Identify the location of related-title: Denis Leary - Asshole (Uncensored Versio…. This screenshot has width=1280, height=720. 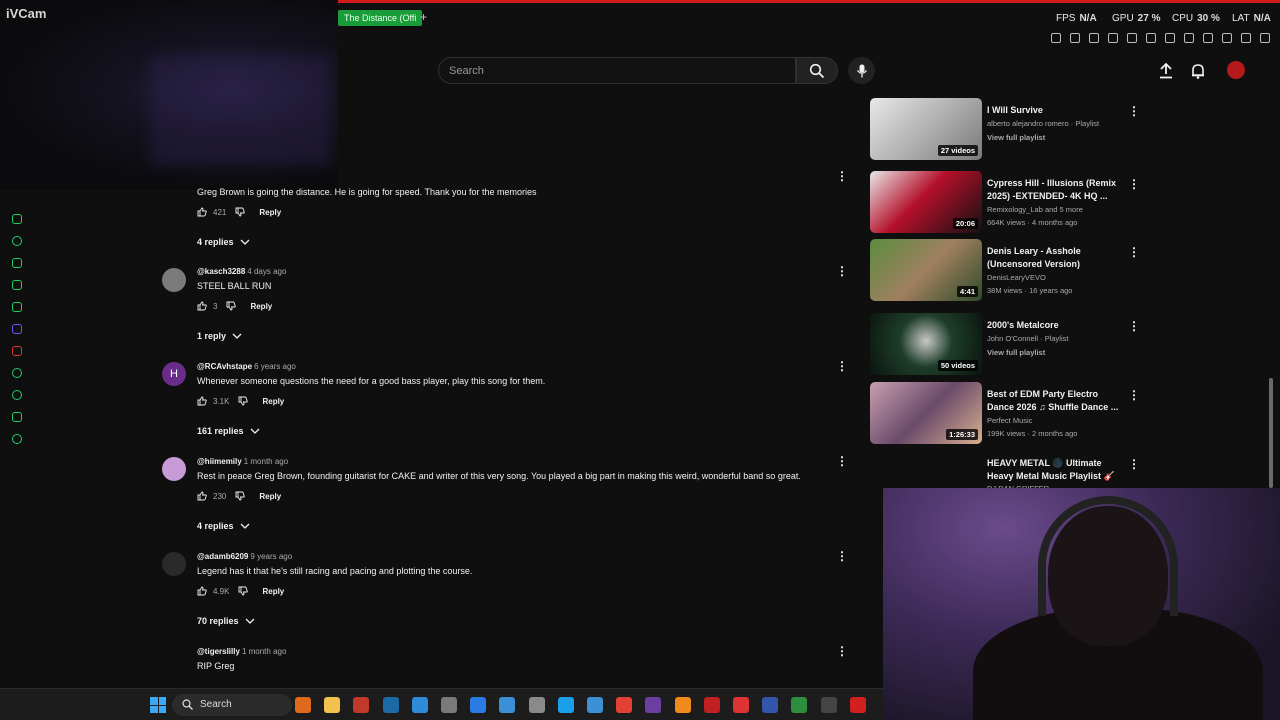
(1055, 258).